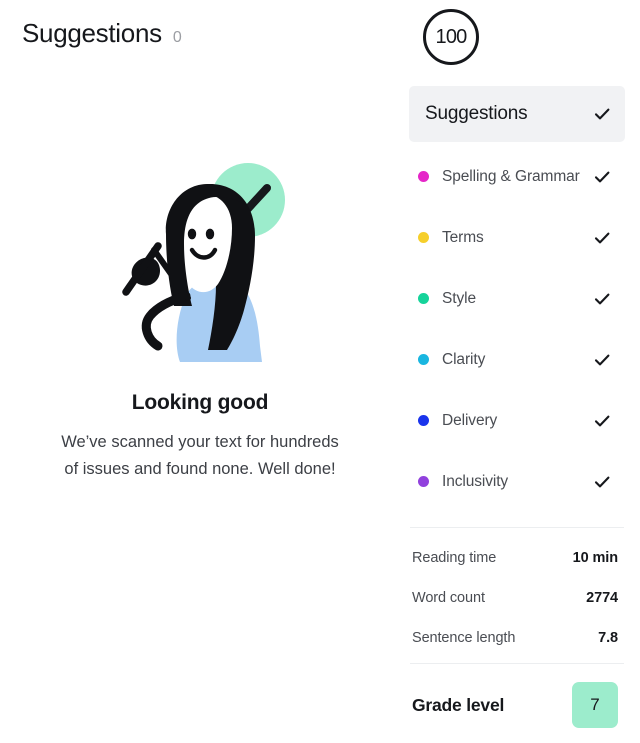  Describe the element at coordinates (595, 558) in the screenshot. I see `stat-value: 10 min` at that location.